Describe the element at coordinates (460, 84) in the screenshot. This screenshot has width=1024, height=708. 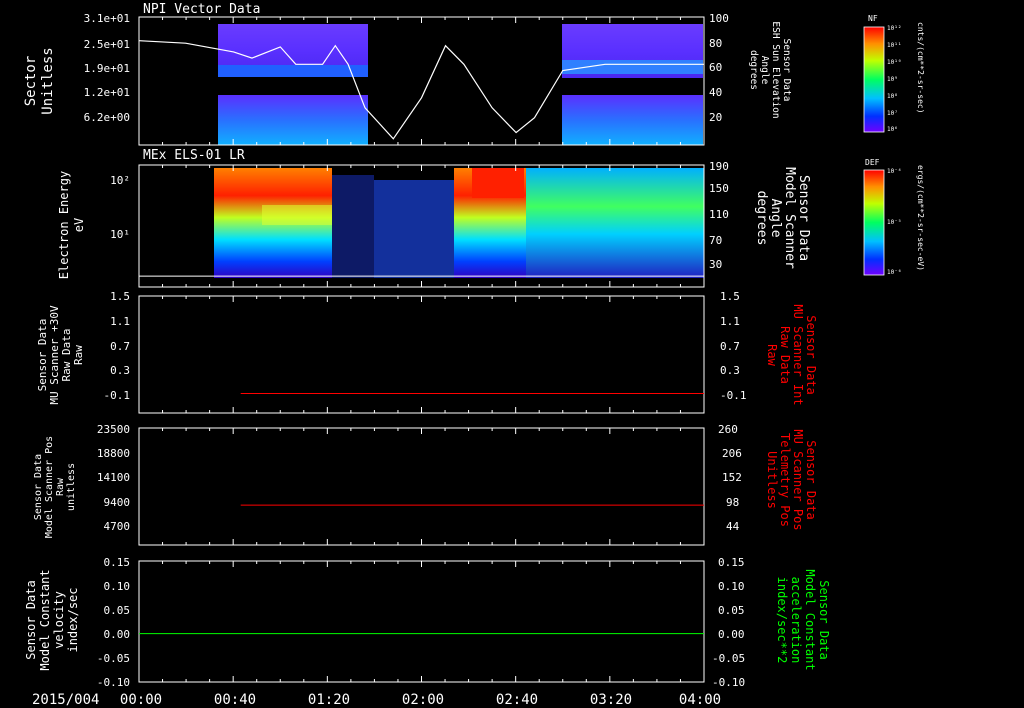
I see `npi-spectrogram` at that location.